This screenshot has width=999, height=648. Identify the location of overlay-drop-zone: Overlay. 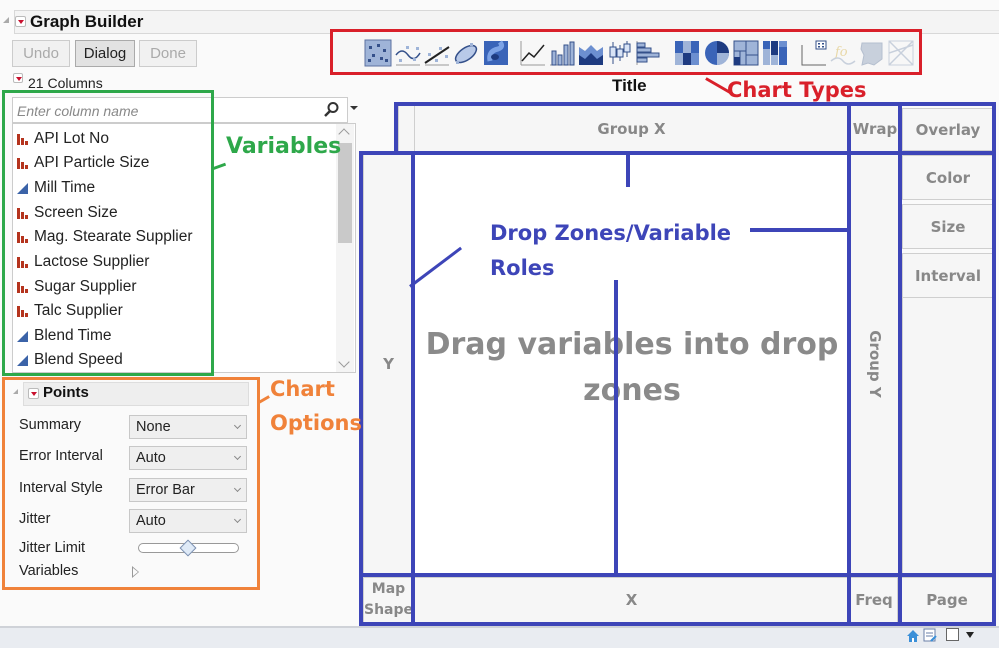
(948, 129).